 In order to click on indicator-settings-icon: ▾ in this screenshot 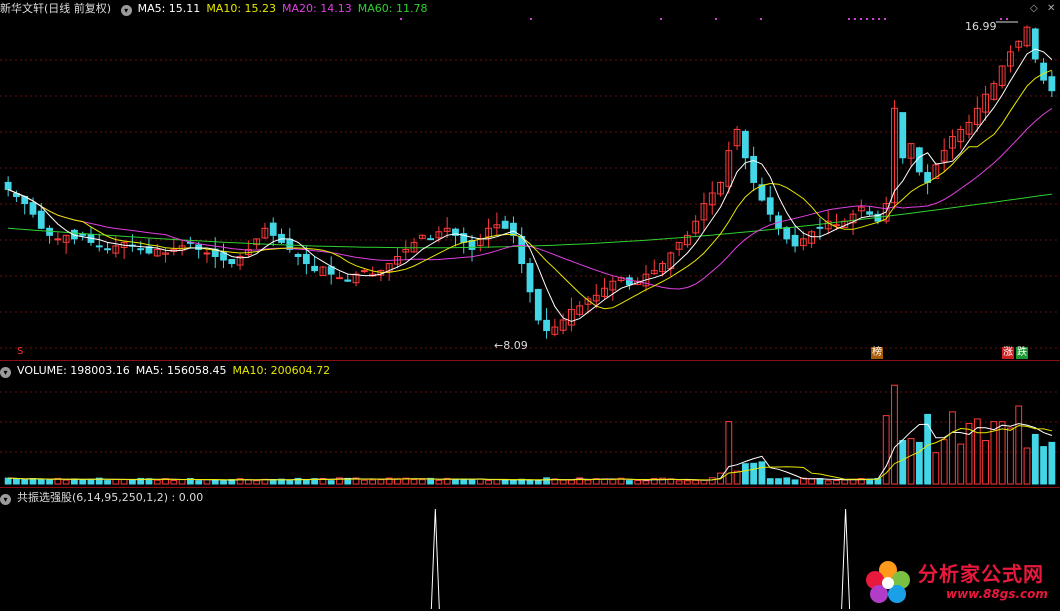, I will do `click(5, 499)`.